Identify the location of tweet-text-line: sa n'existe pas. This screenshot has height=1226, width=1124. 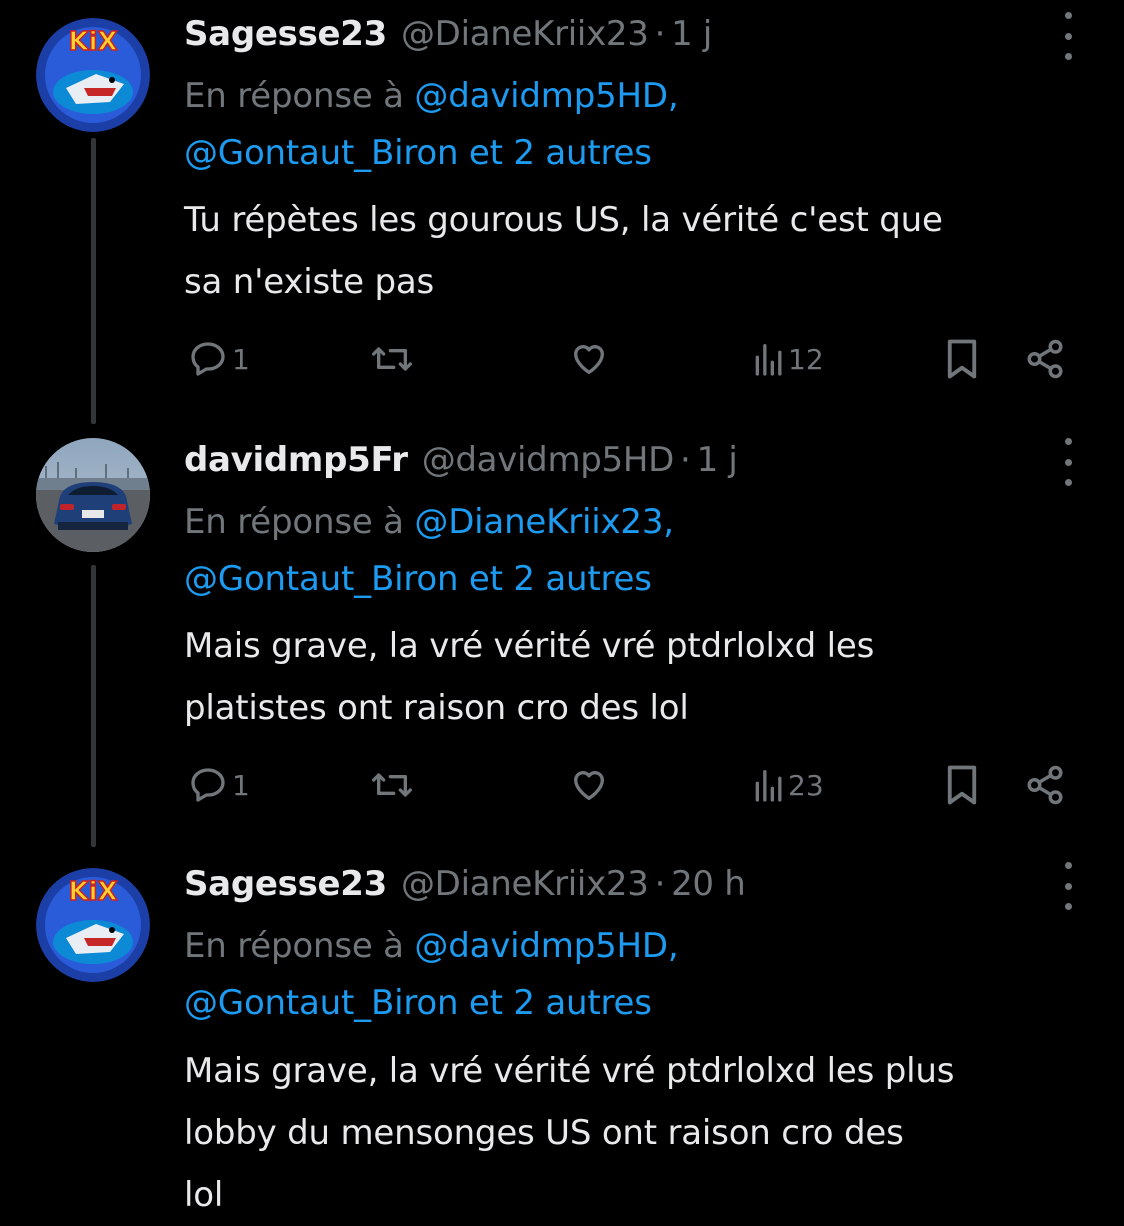
(309, 282).